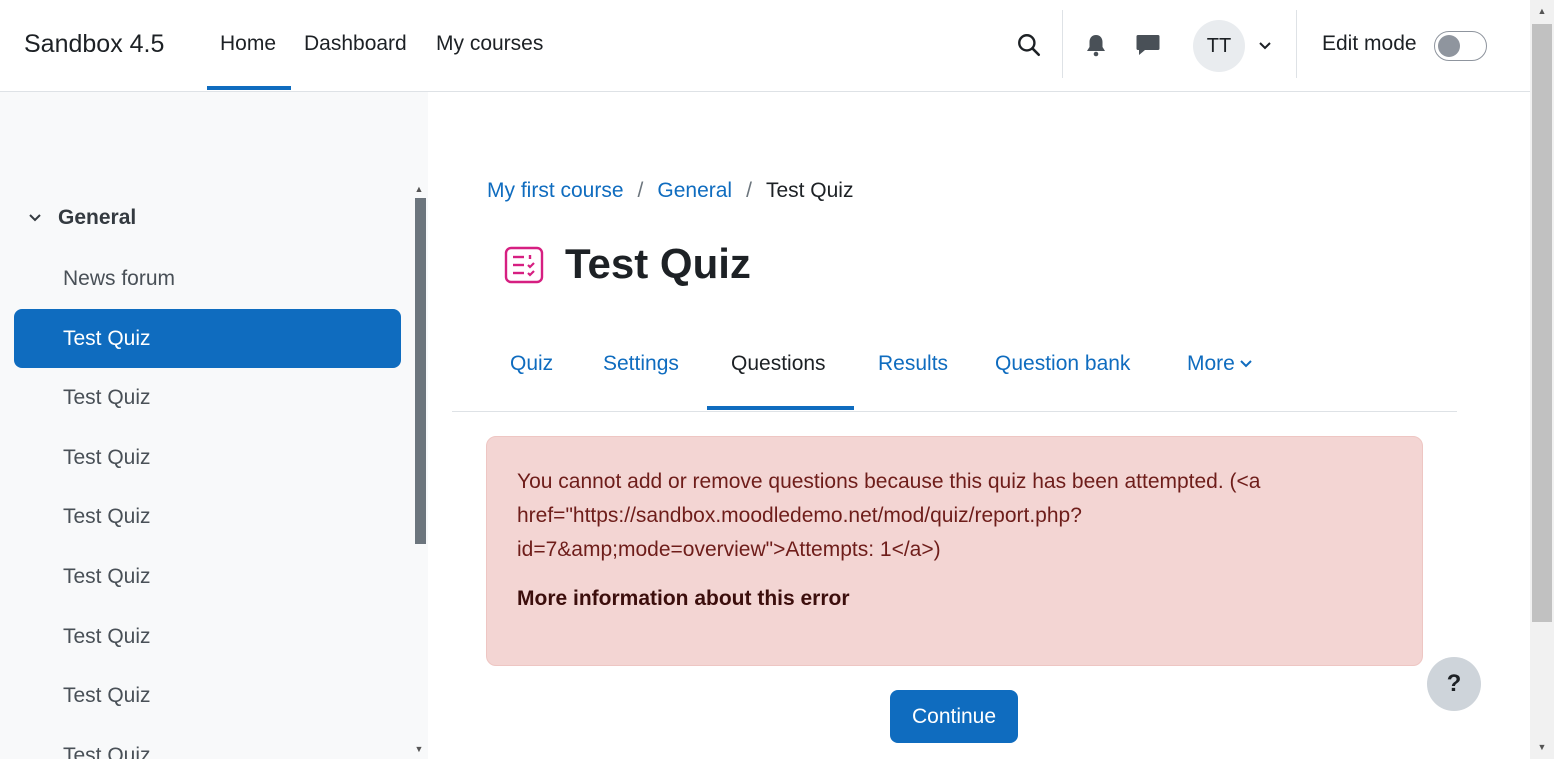 Image resolution: width=1554 pixels, height=759 pixels. What do you see at coordinates (1369, 43) in the screenshot?
I see `edit-mode-label: Edit mode` at bounding box center [1369, 43].